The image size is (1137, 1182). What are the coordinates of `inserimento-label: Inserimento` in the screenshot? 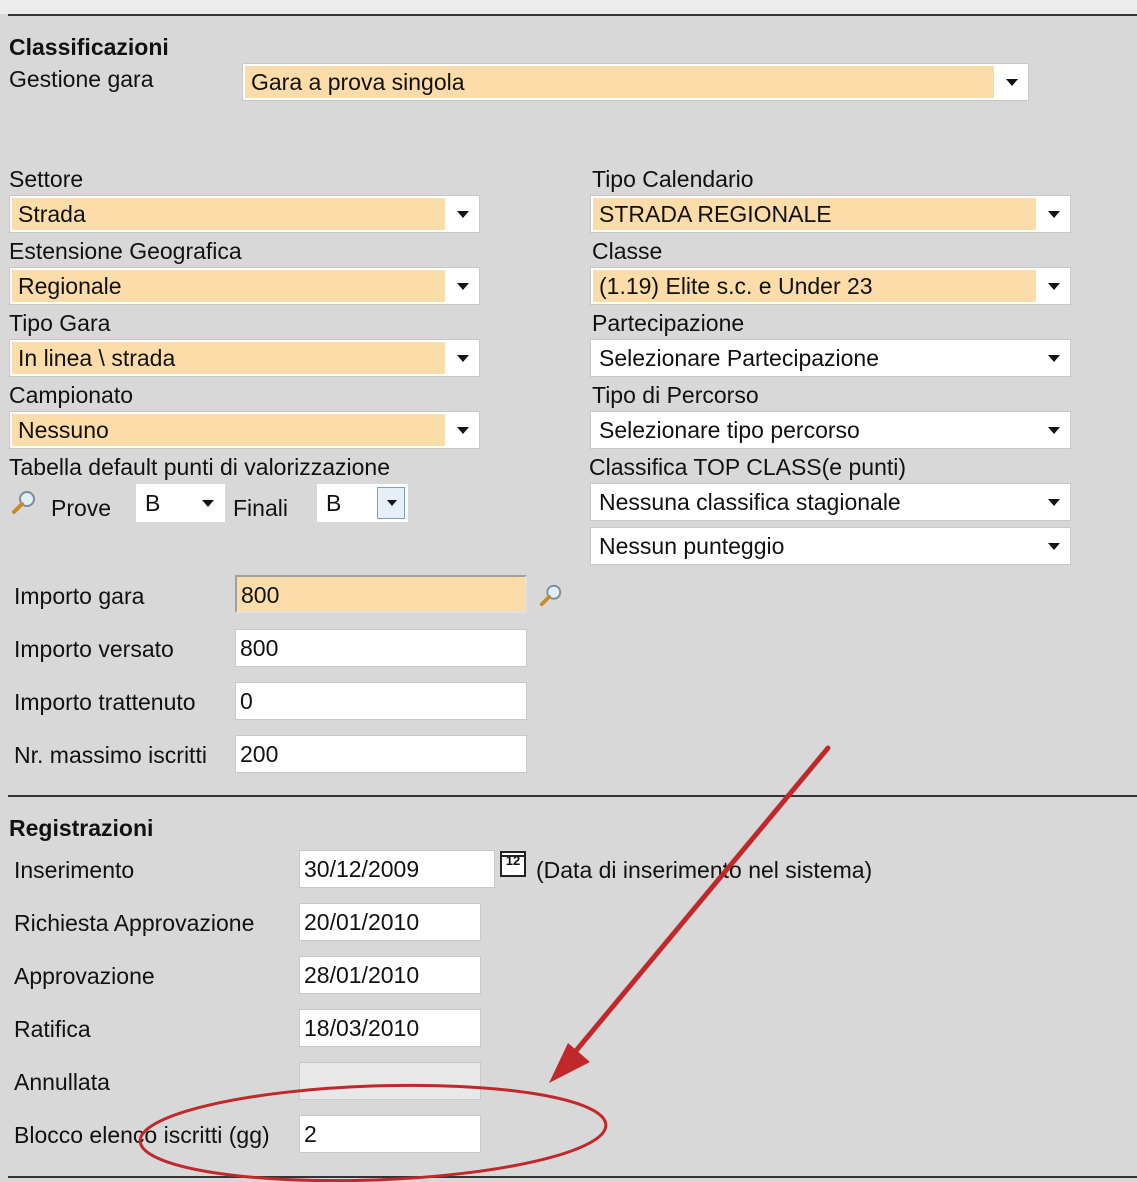 It's located at (74, 870).